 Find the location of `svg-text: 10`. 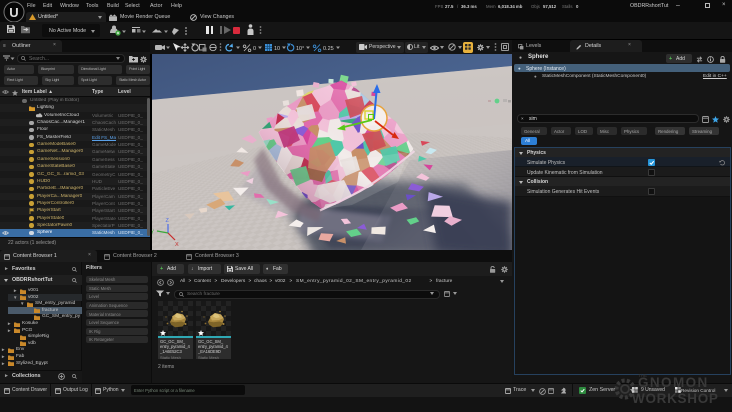

svg-text: 10 is located at coordinates (277, 49).